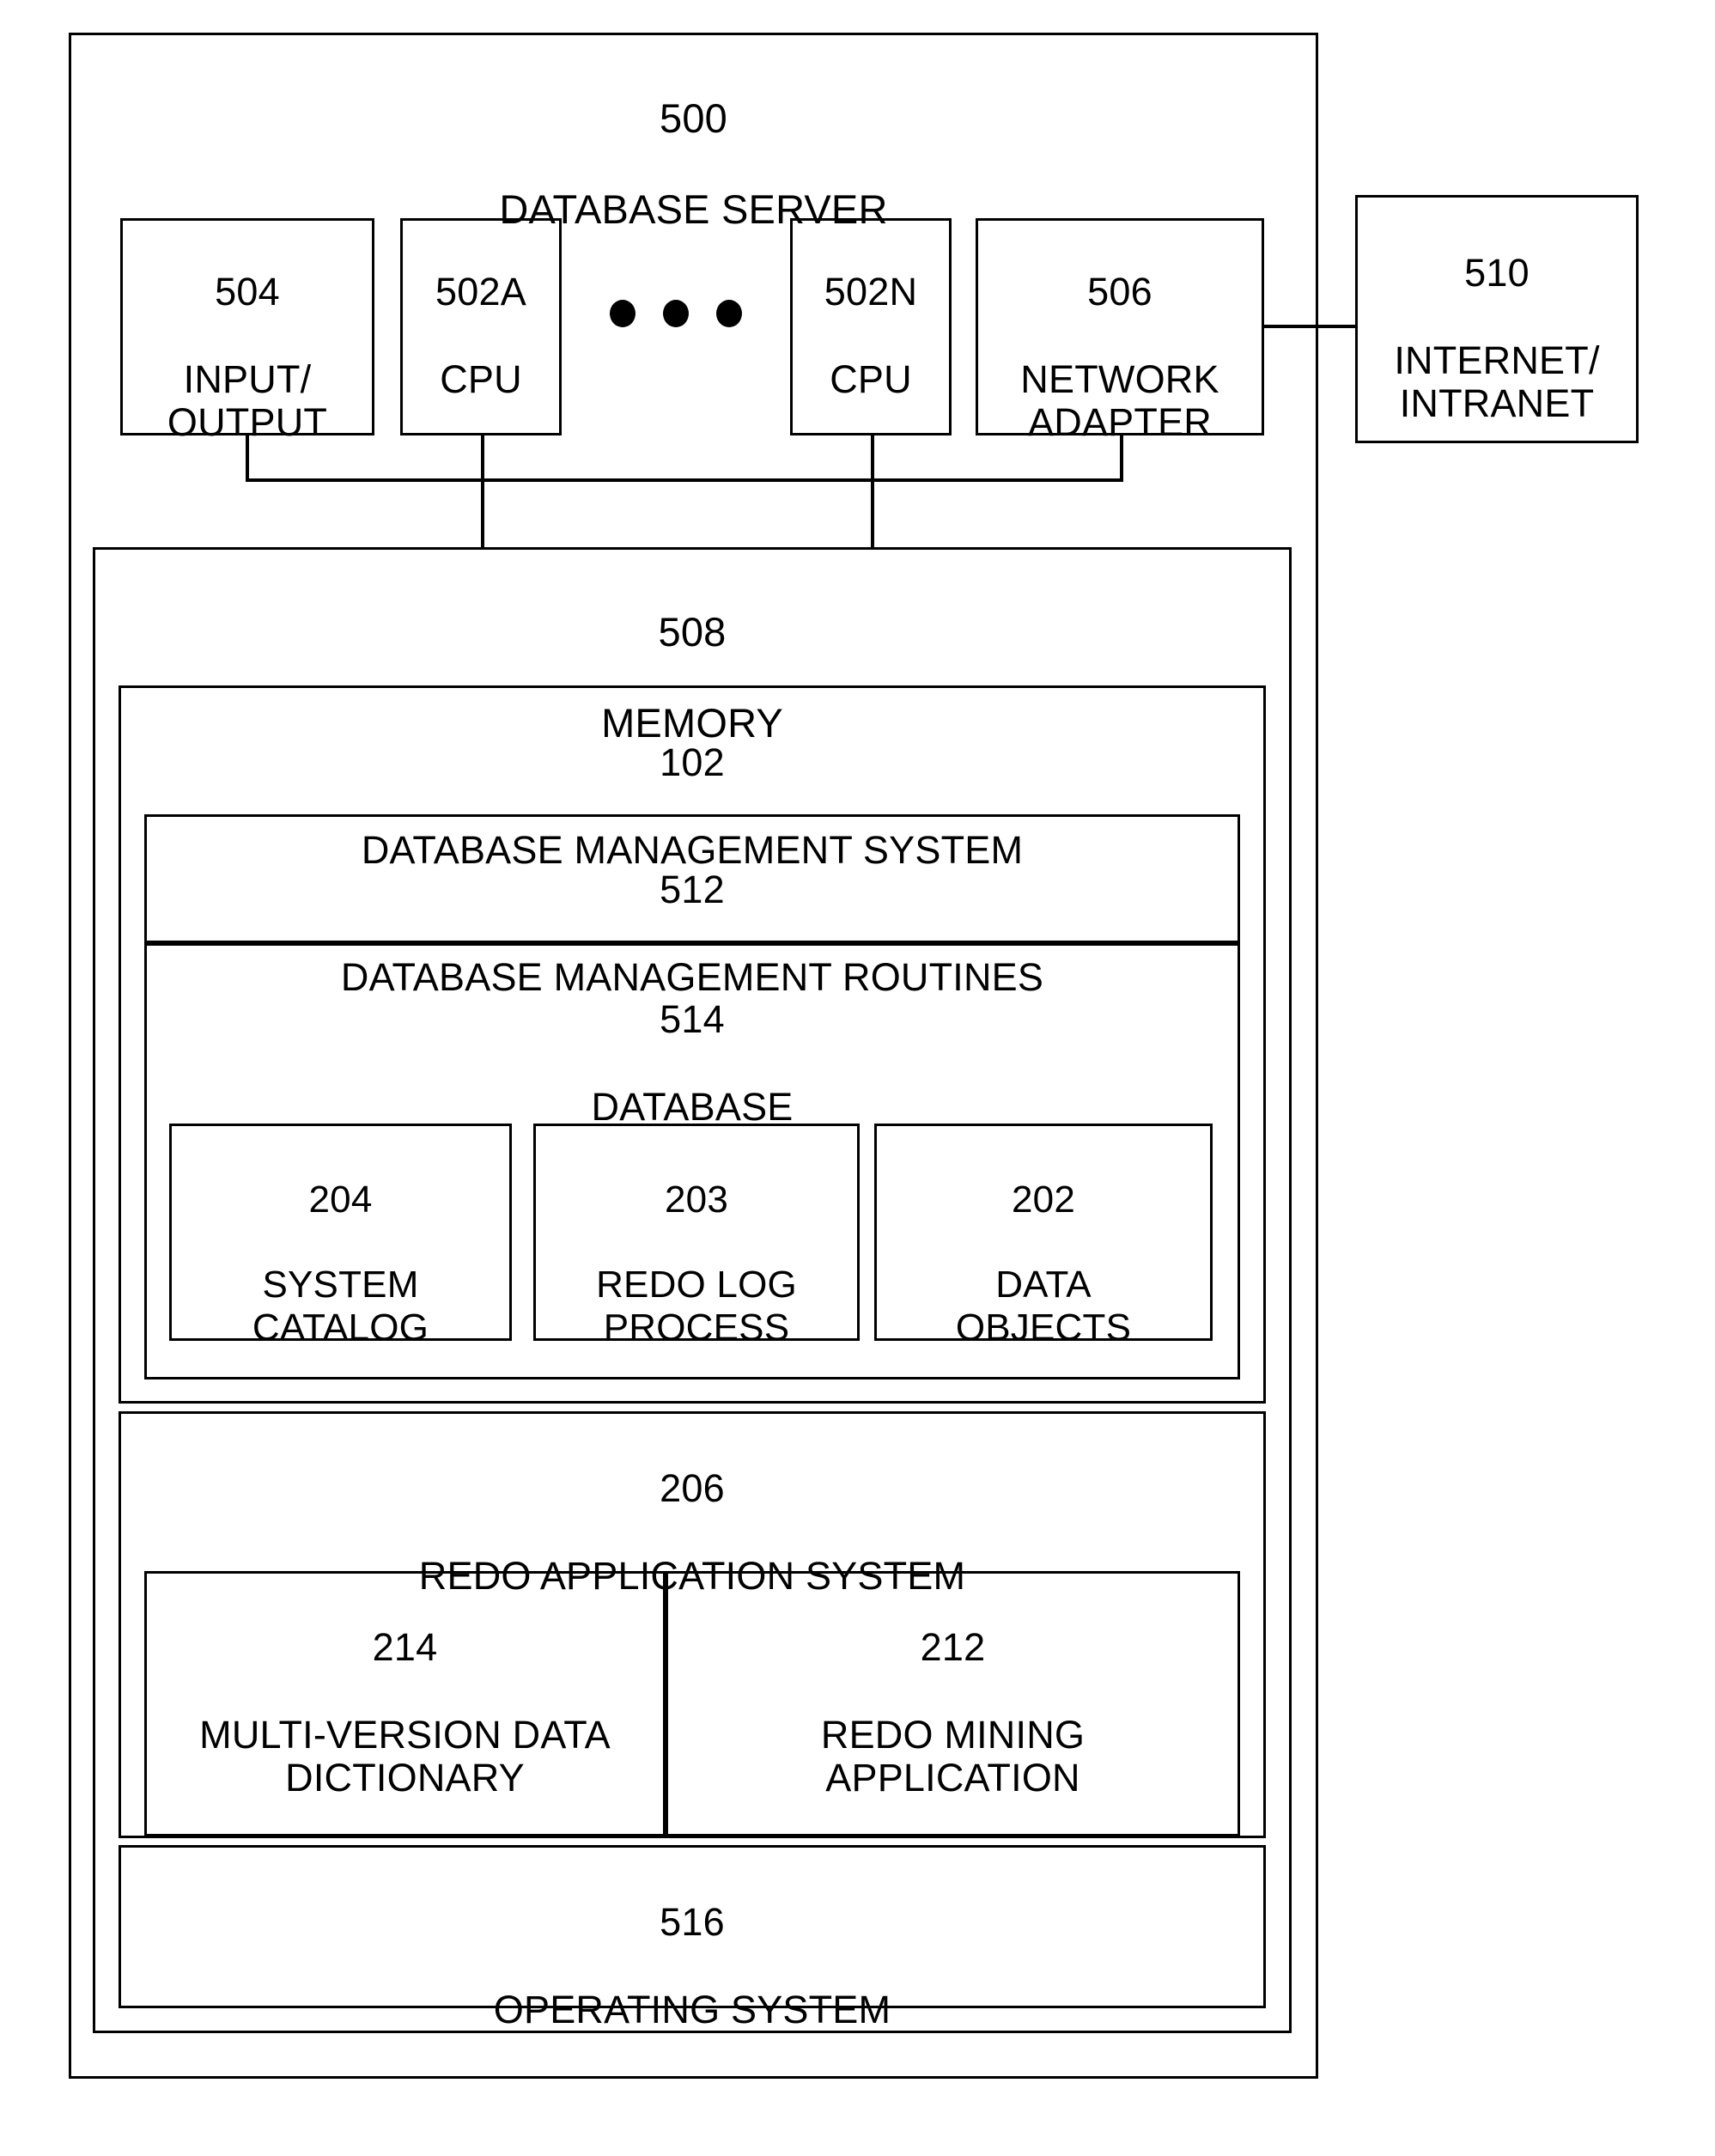  Describe the element at coordinates (692, 1106) in the screenshot. I see `database-name: DATABASE` at that location.